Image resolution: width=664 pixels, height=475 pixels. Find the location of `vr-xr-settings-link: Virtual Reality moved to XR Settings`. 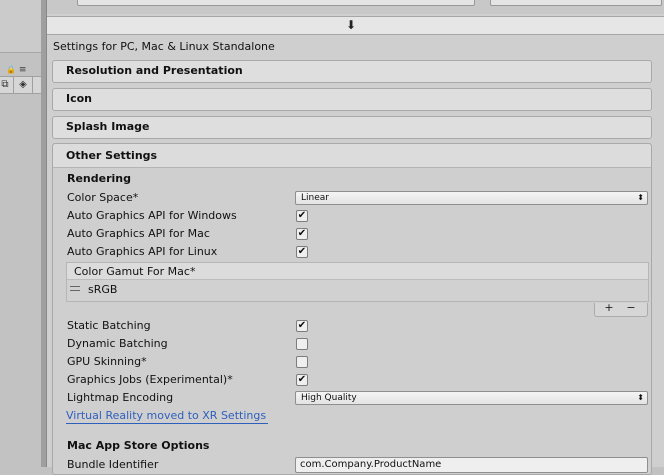

vr-xr-settings-link: Virtual Reality moved to XR Settings is located at coordinates (167, 416).